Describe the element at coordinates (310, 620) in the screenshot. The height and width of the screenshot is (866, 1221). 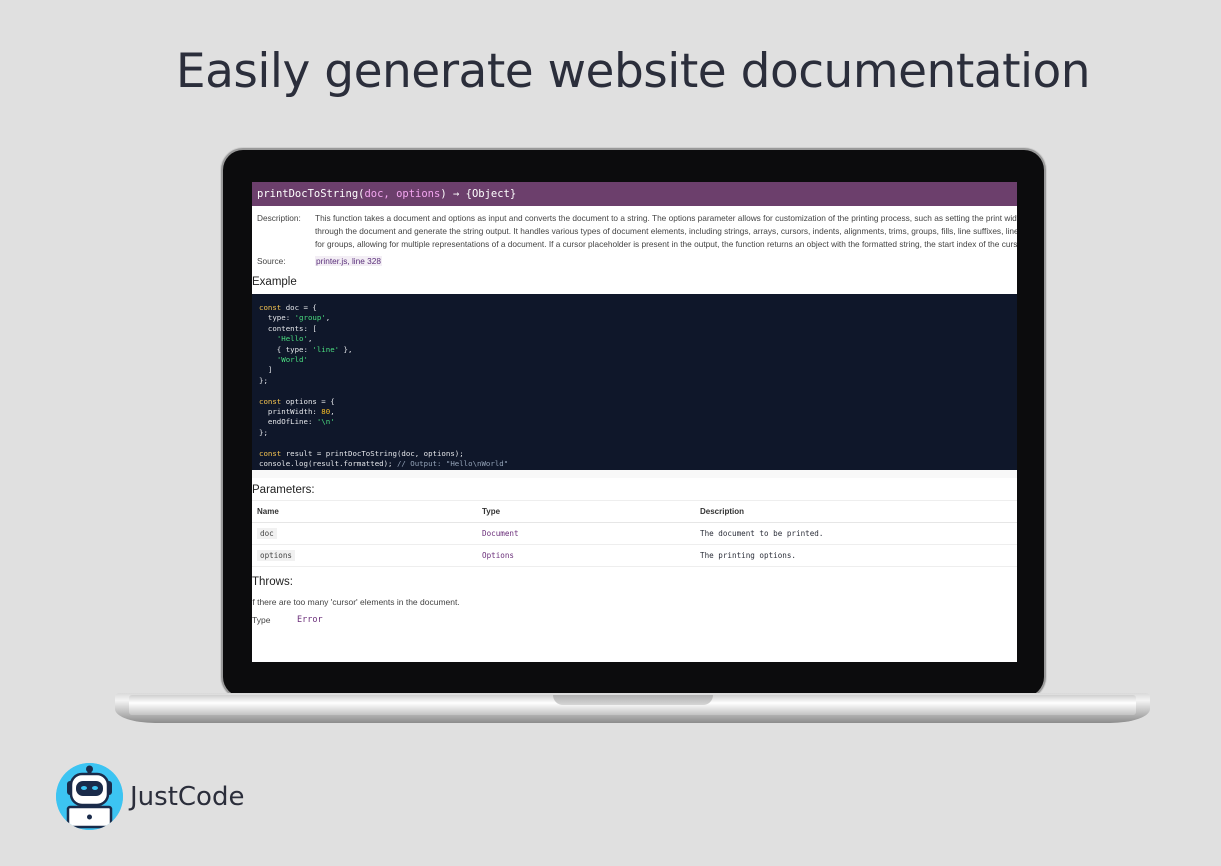
I see `type-value: Error` at that location.